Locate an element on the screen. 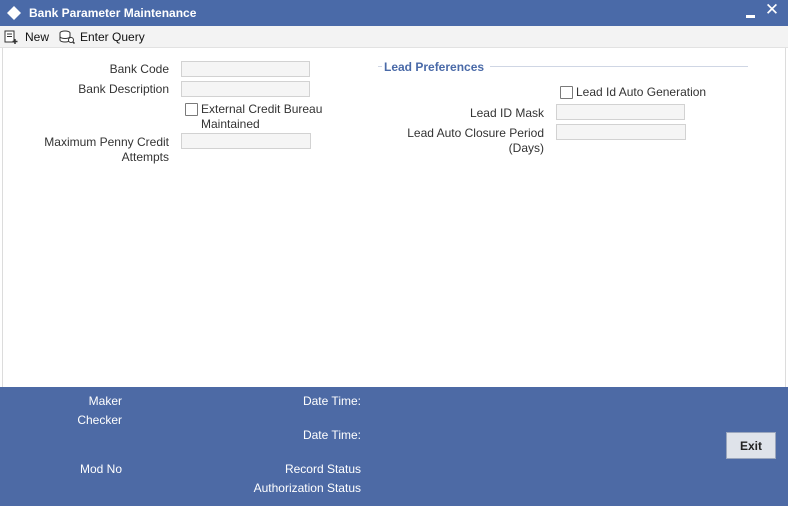 The width and height of the screenshot is (788, 506). bank-description-field is located at coordinates (245, 89).